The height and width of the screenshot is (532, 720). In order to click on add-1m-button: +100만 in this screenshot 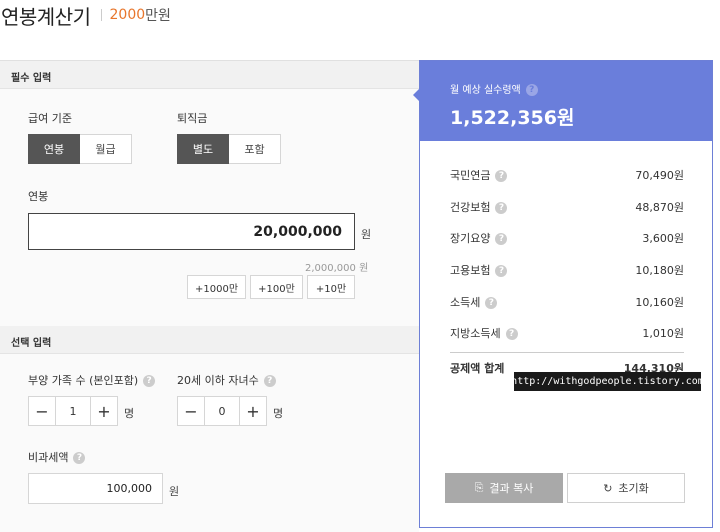, I will do `click(276, 287)`.